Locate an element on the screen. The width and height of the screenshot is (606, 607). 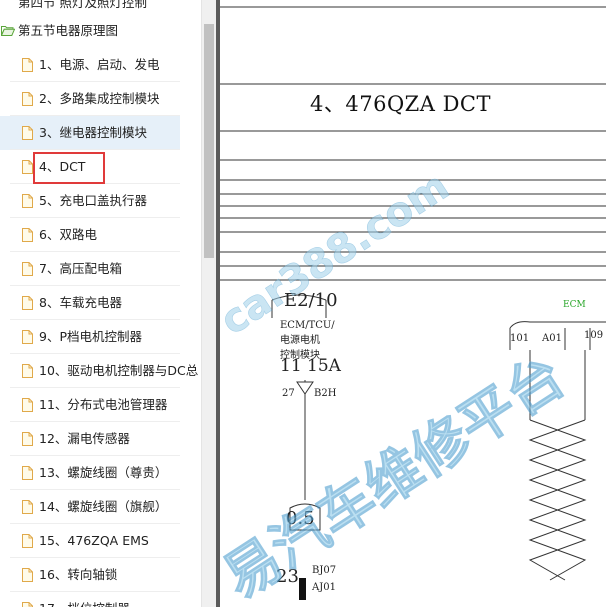
toc-item: 15、476ZQA EMS is located at coordinates (90, 541).